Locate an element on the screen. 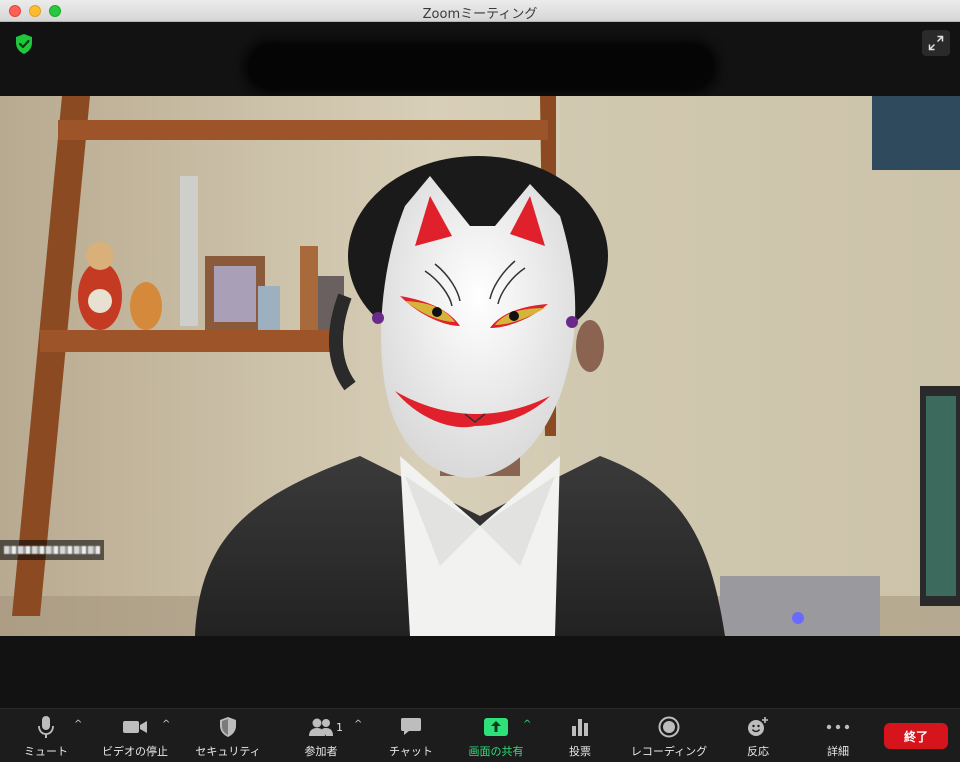 The width and height of the screenshot is (960, 762). expand-icon is located at coordinates (936, 43).